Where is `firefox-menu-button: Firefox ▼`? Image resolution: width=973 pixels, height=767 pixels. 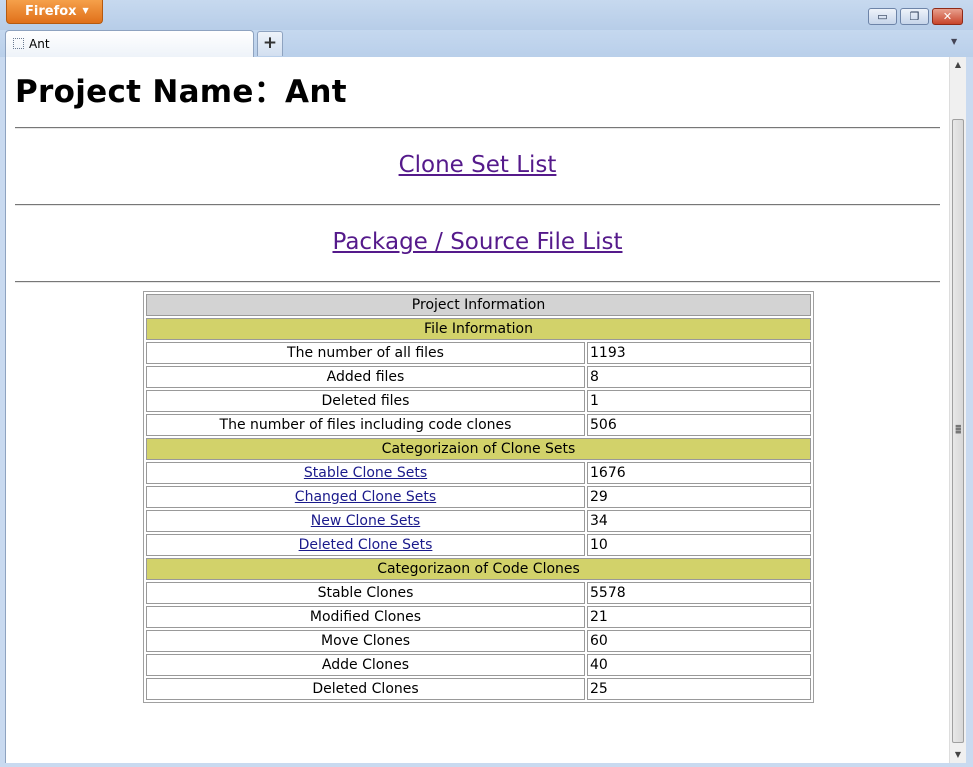
firefox-menu-button: Firefox ▼ is located at coordinates (54, 12).